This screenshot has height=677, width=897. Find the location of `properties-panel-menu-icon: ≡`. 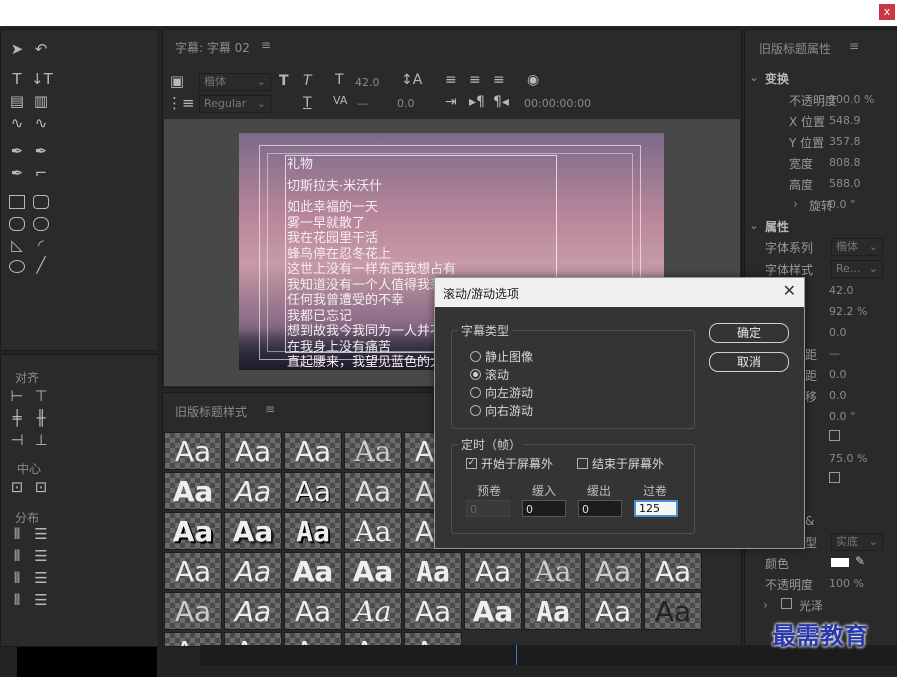

properties-panel-menu-icon: ≡ is located at coordinates (854, 46).